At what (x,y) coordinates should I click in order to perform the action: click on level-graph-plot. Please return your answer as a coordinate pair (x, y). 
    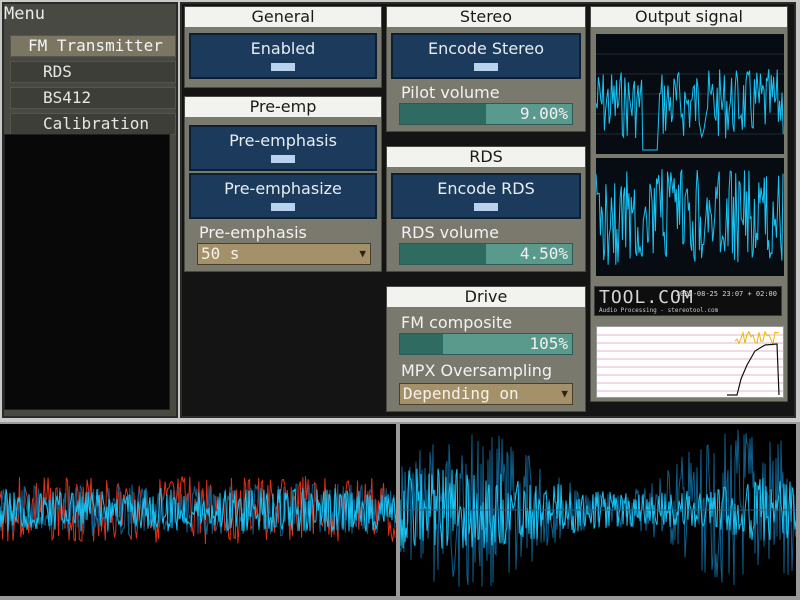
    Looking at the image, I should click on (690, 363).